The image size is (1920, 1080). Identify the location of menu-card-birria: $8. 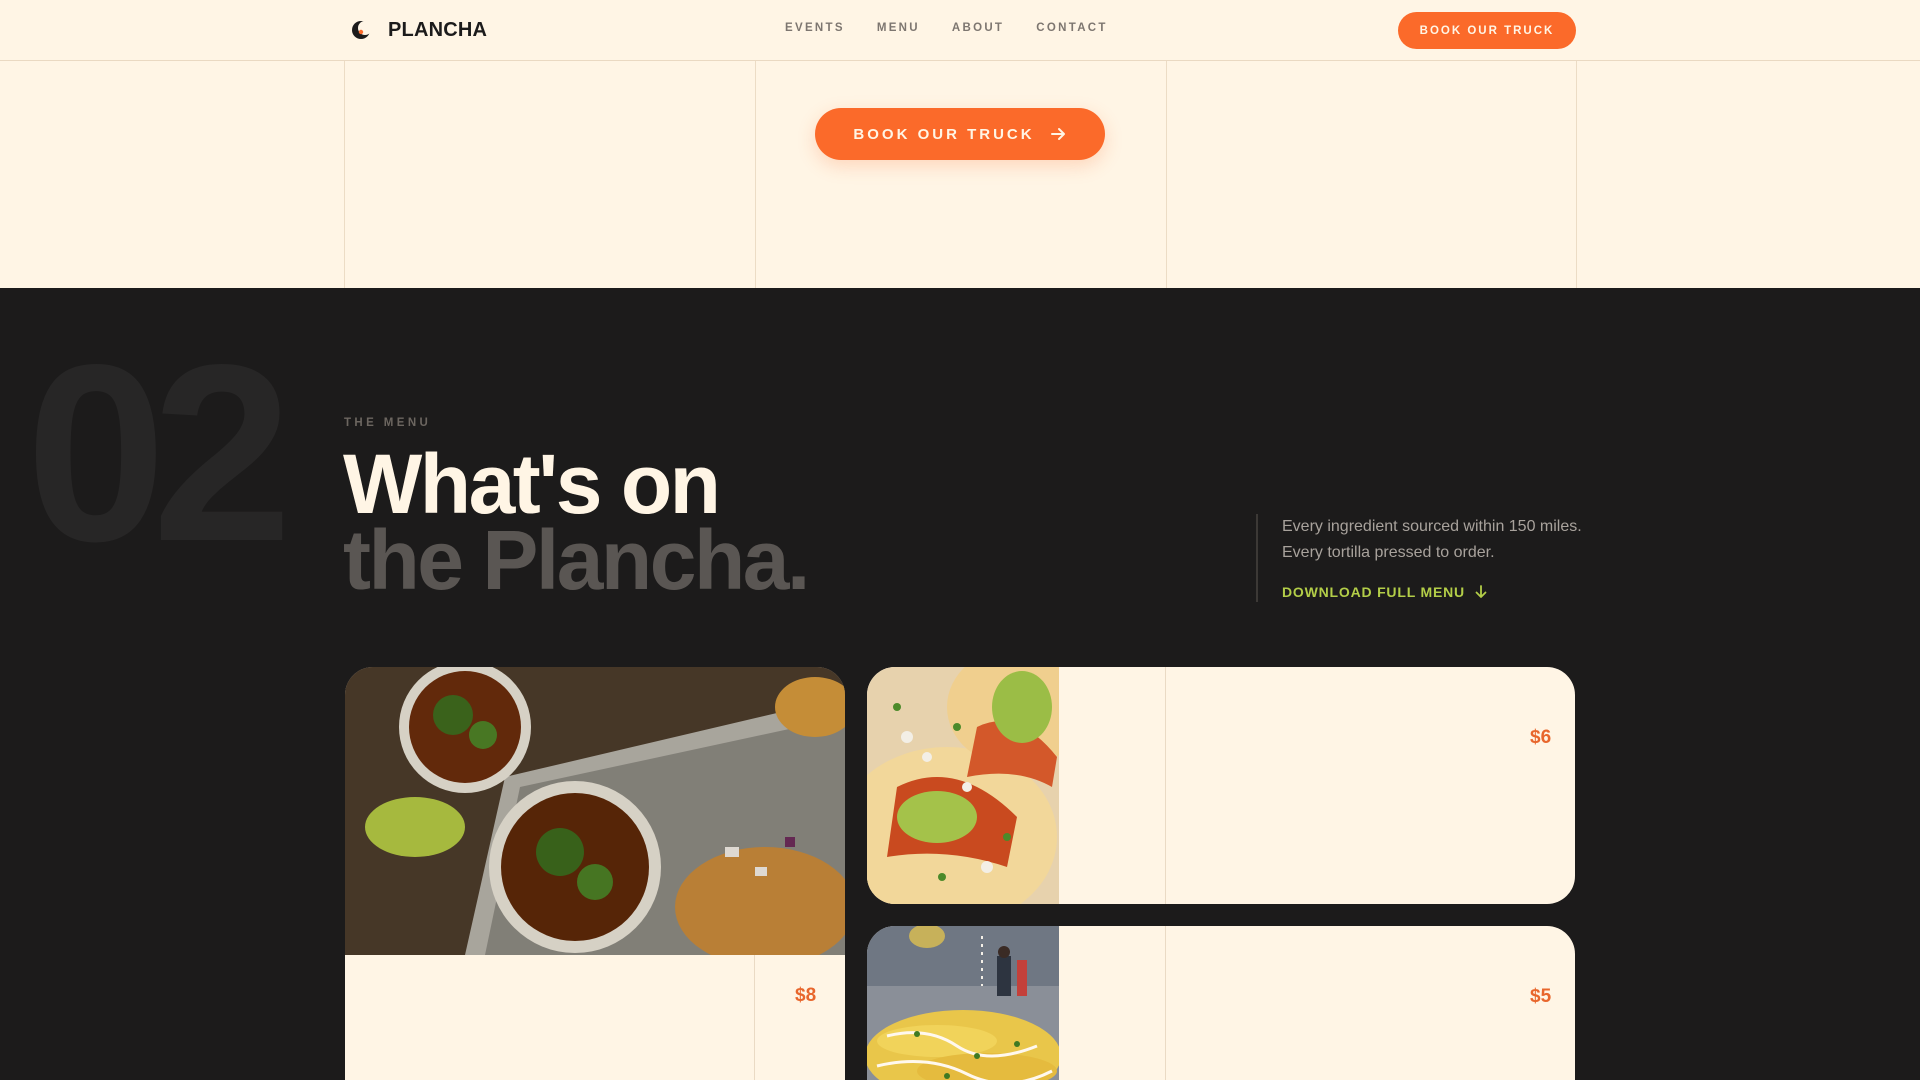
(595, 873).